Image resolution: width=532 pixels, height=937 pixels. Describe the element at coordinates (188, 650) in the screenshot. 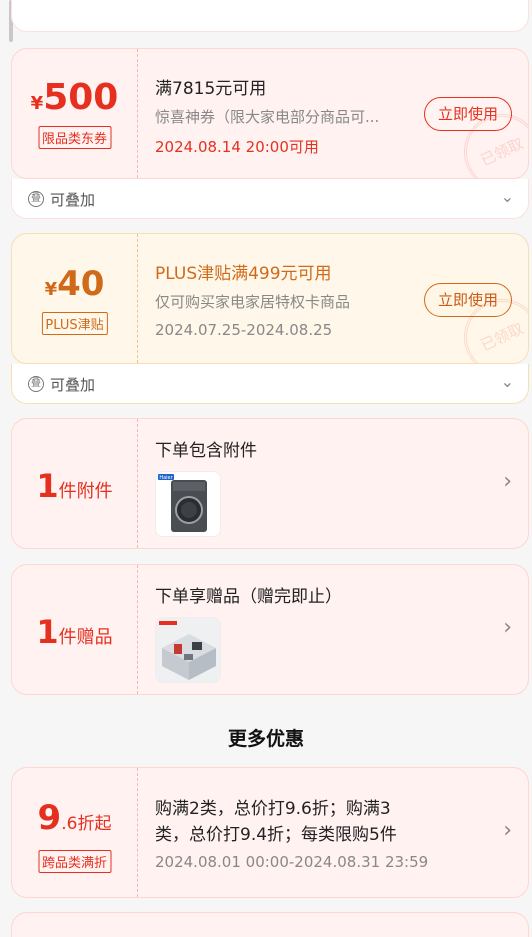

I see `gift-thumbnail` at that location.